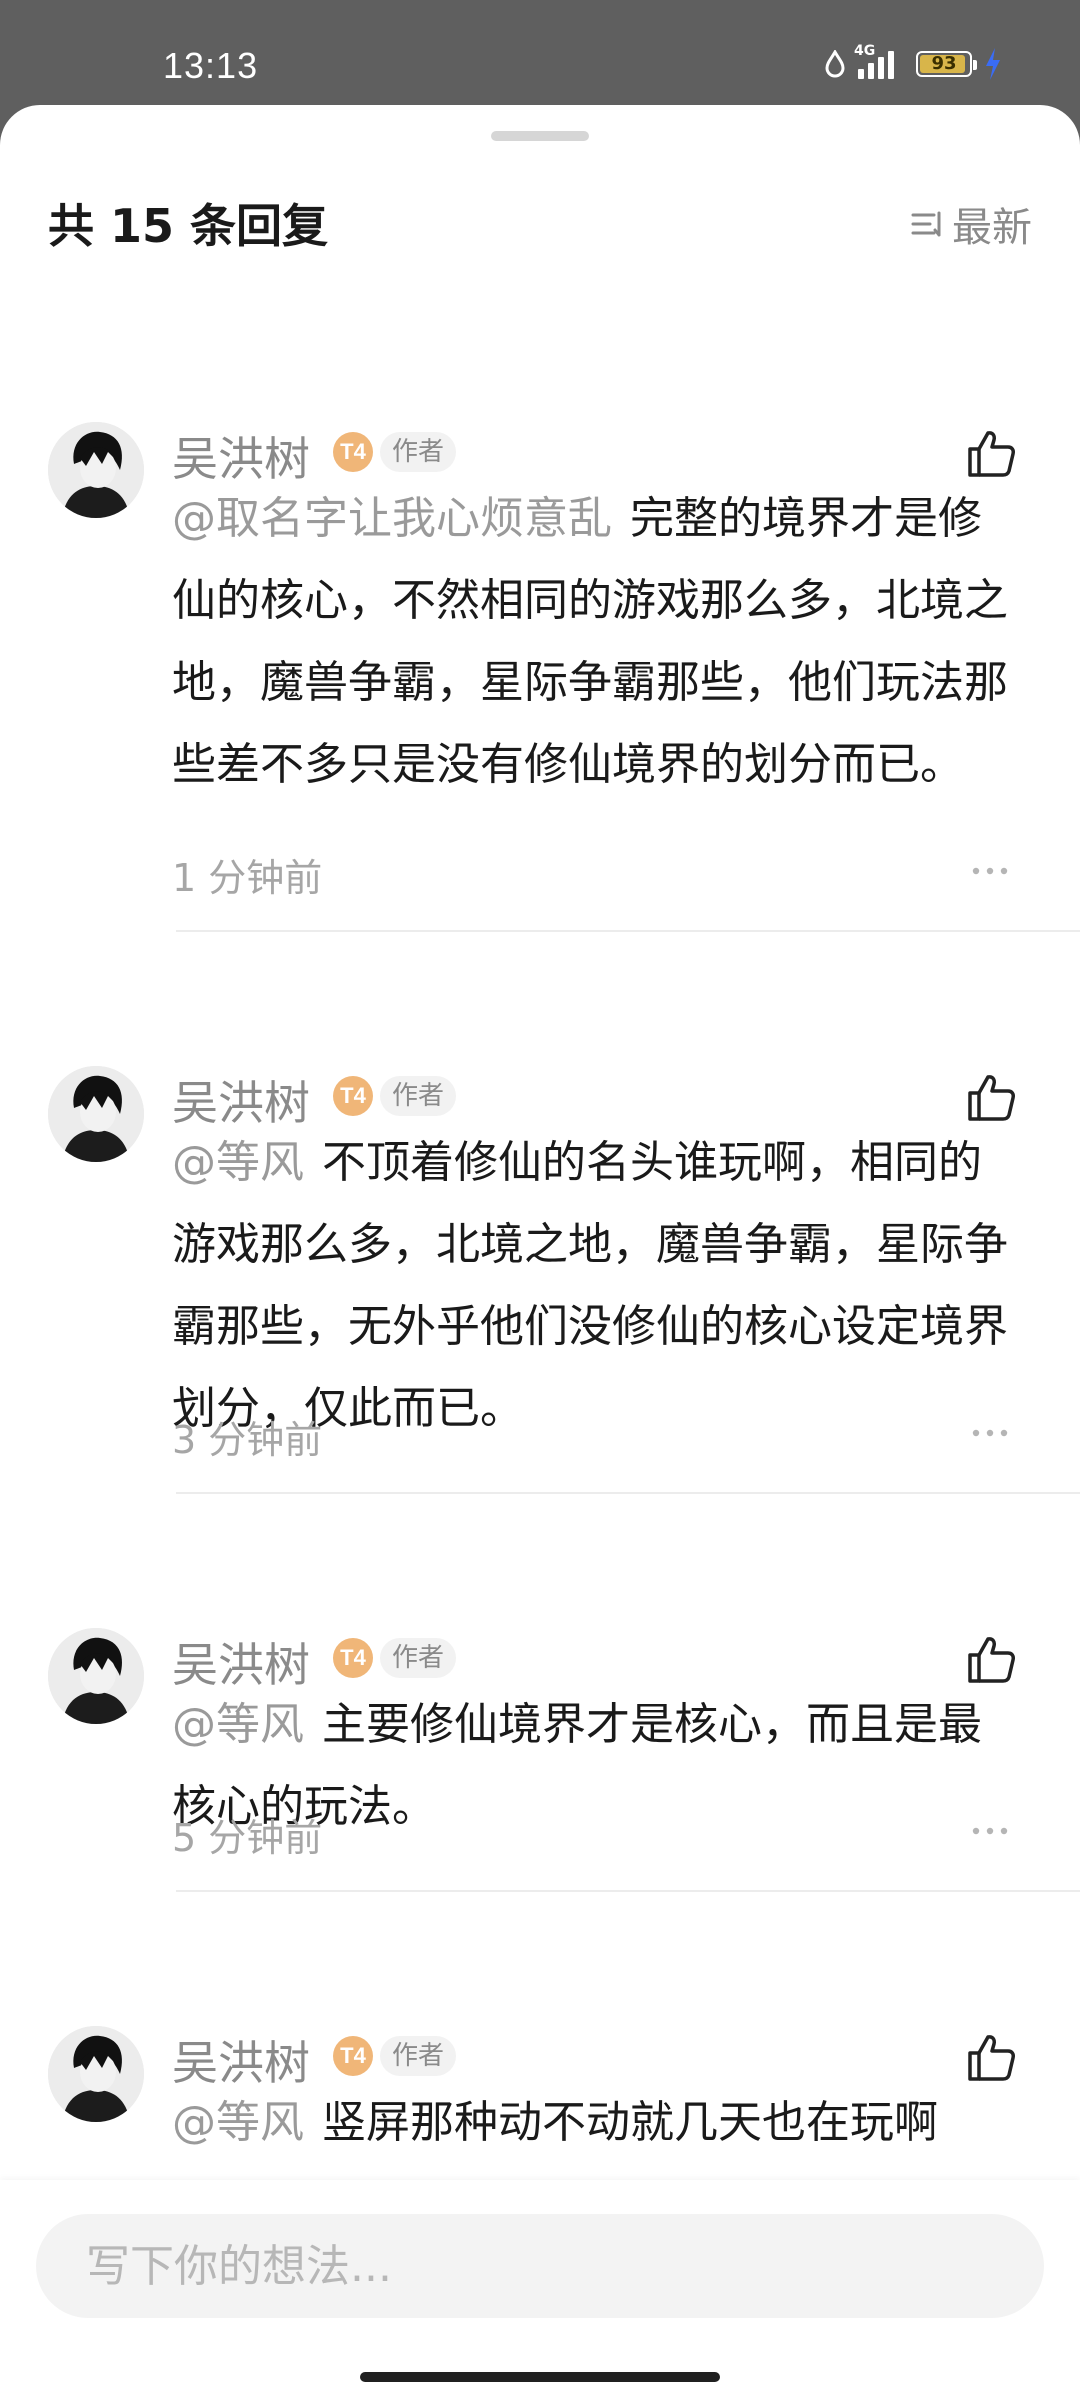  Describe the element at coordinates (865, 51) in the screenshot. I see `network-type: 4G` at that location.